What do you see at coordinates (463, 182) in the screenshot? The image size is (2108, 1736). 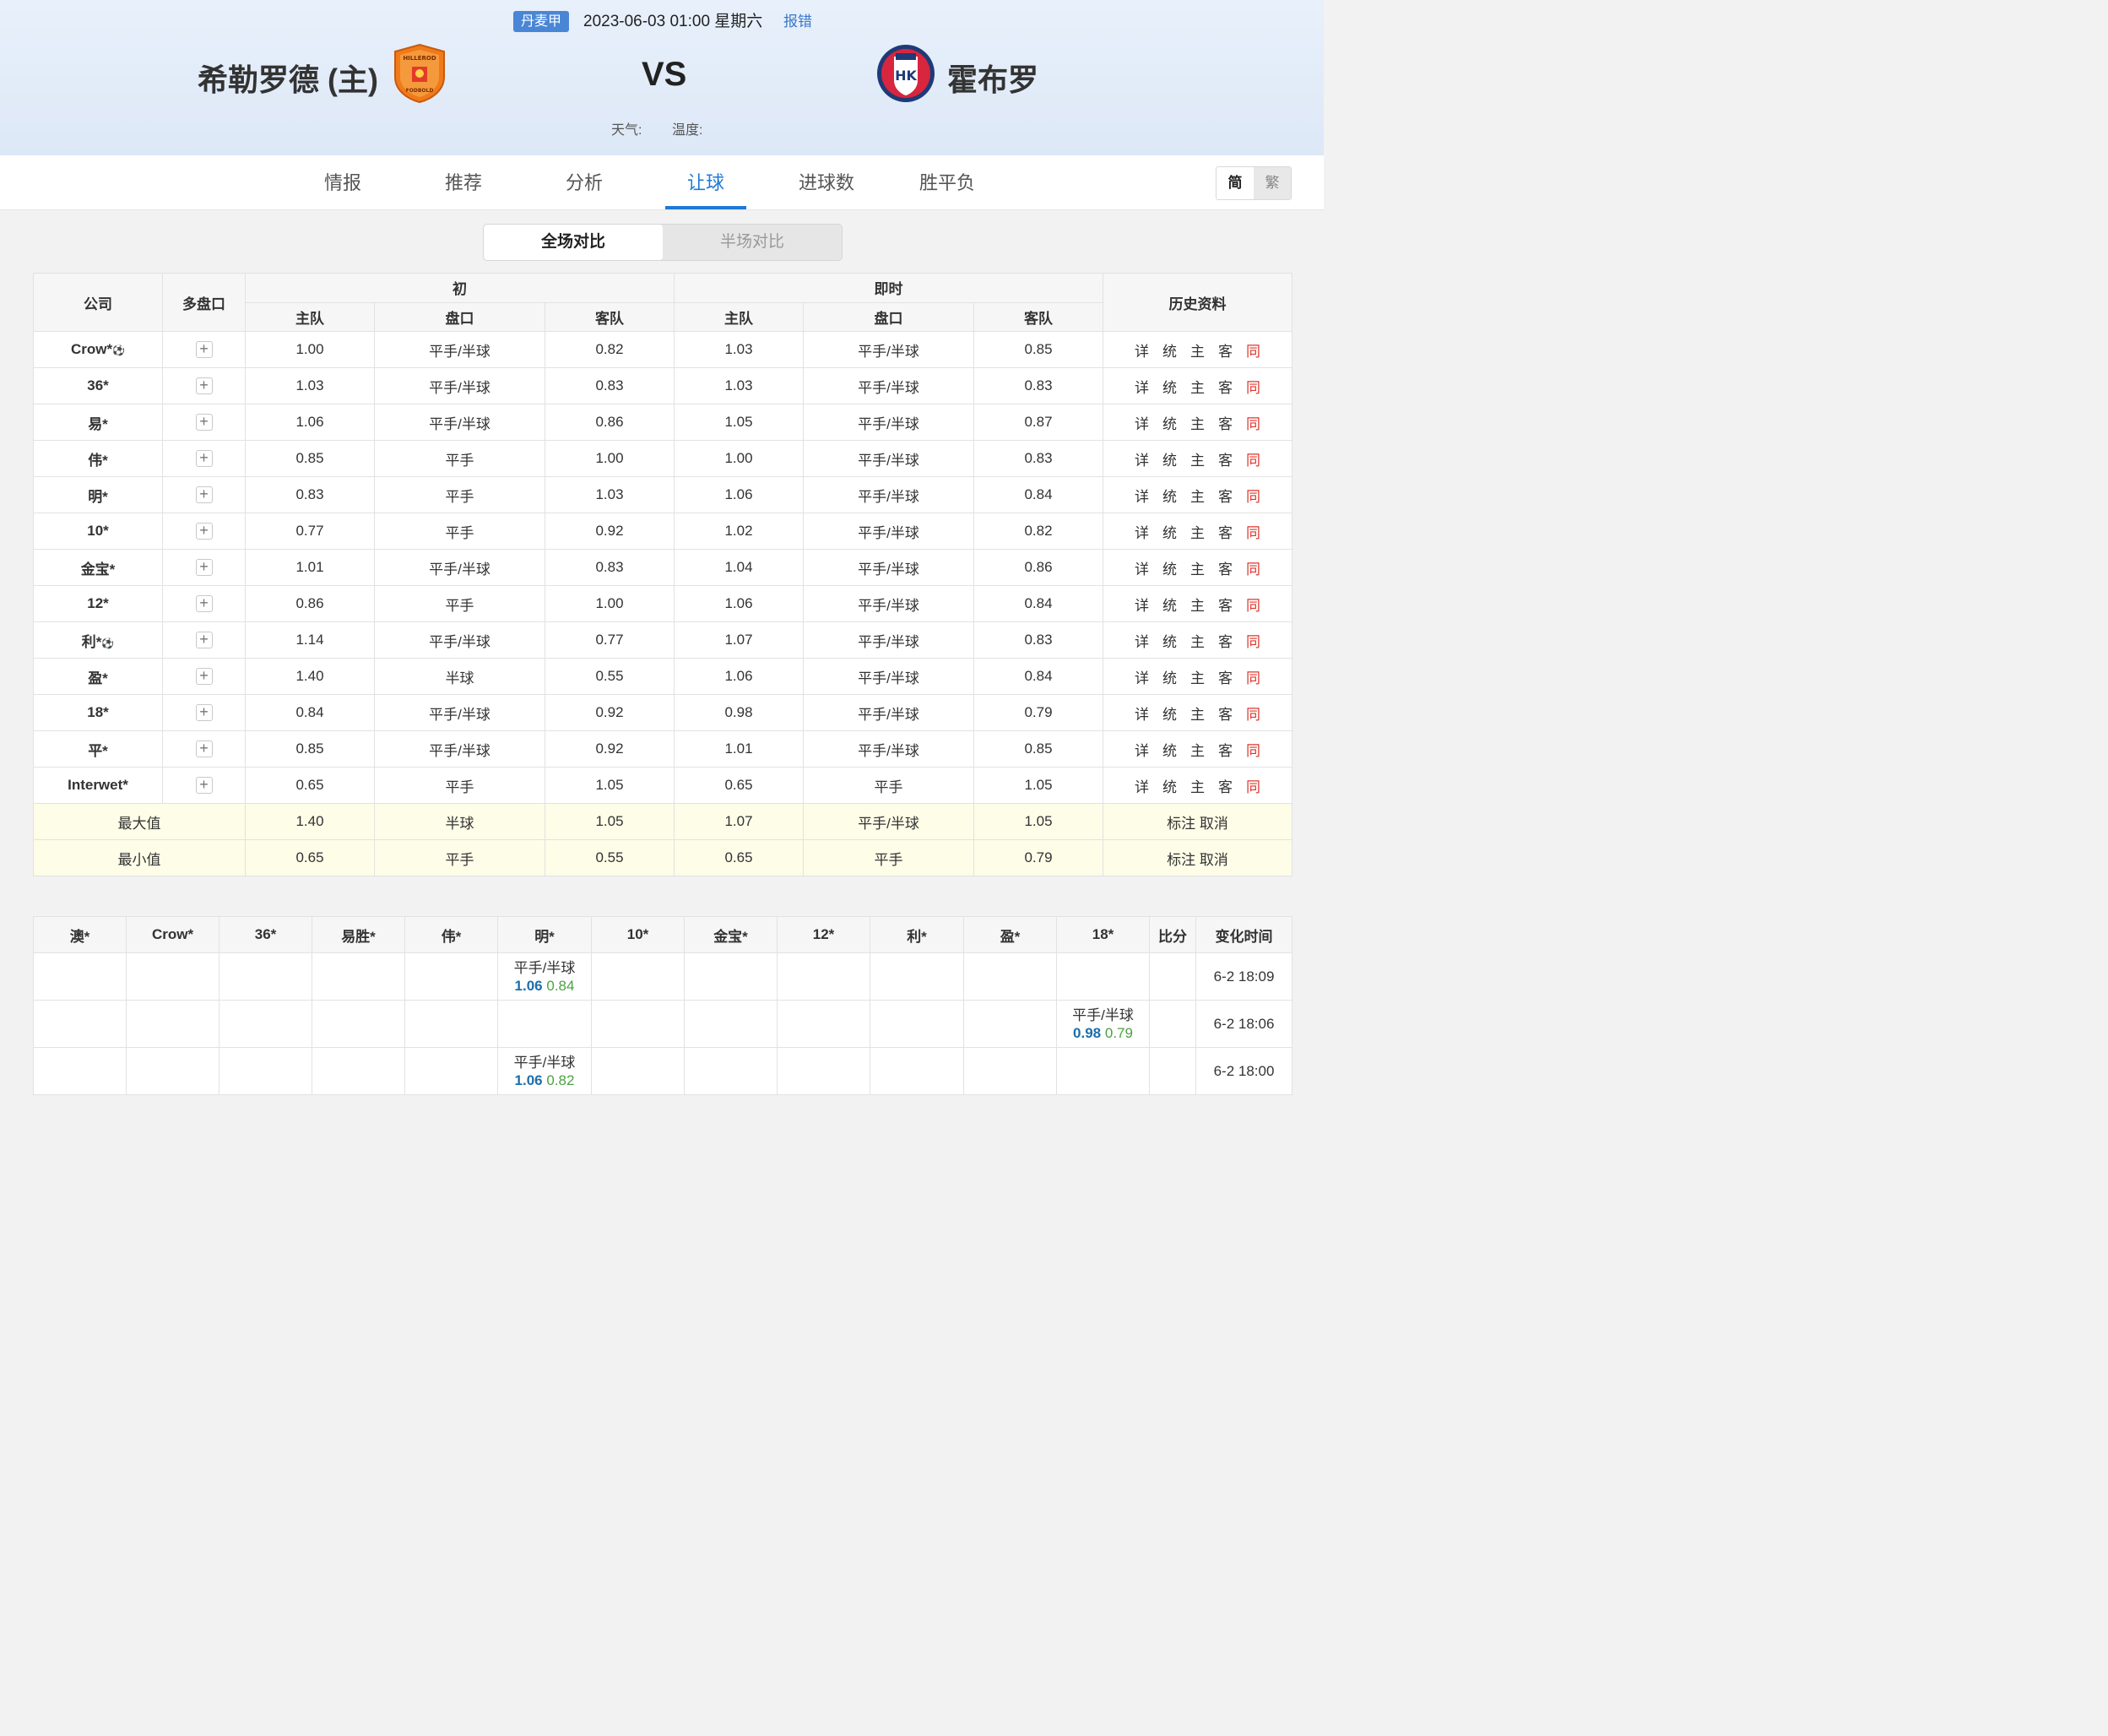 I see `tab-recommend: 推荐` at bounding box center [463, 182].